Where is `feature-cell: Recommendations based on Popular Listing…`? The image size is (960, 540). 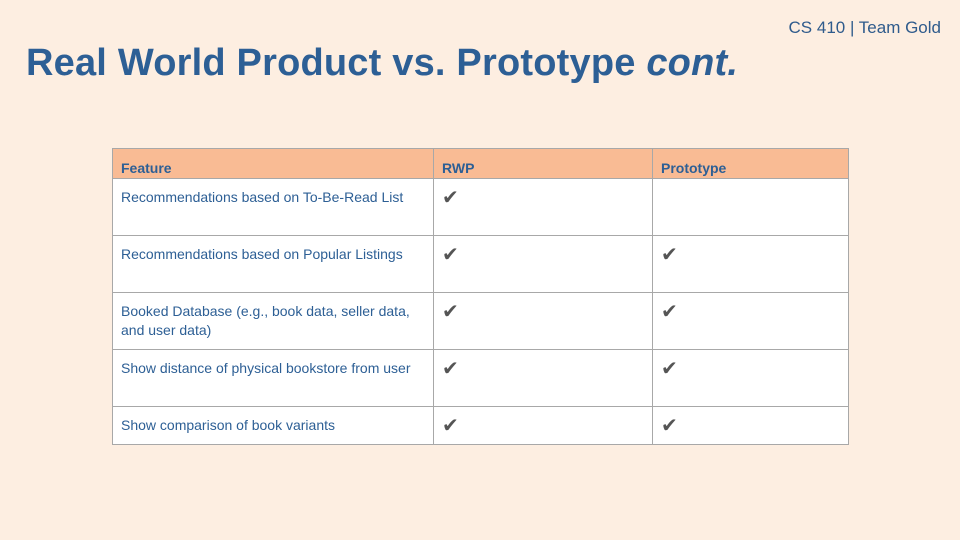
feature-cell: Recommendations based on Popular Listing… is located at coordinates (273, 264).